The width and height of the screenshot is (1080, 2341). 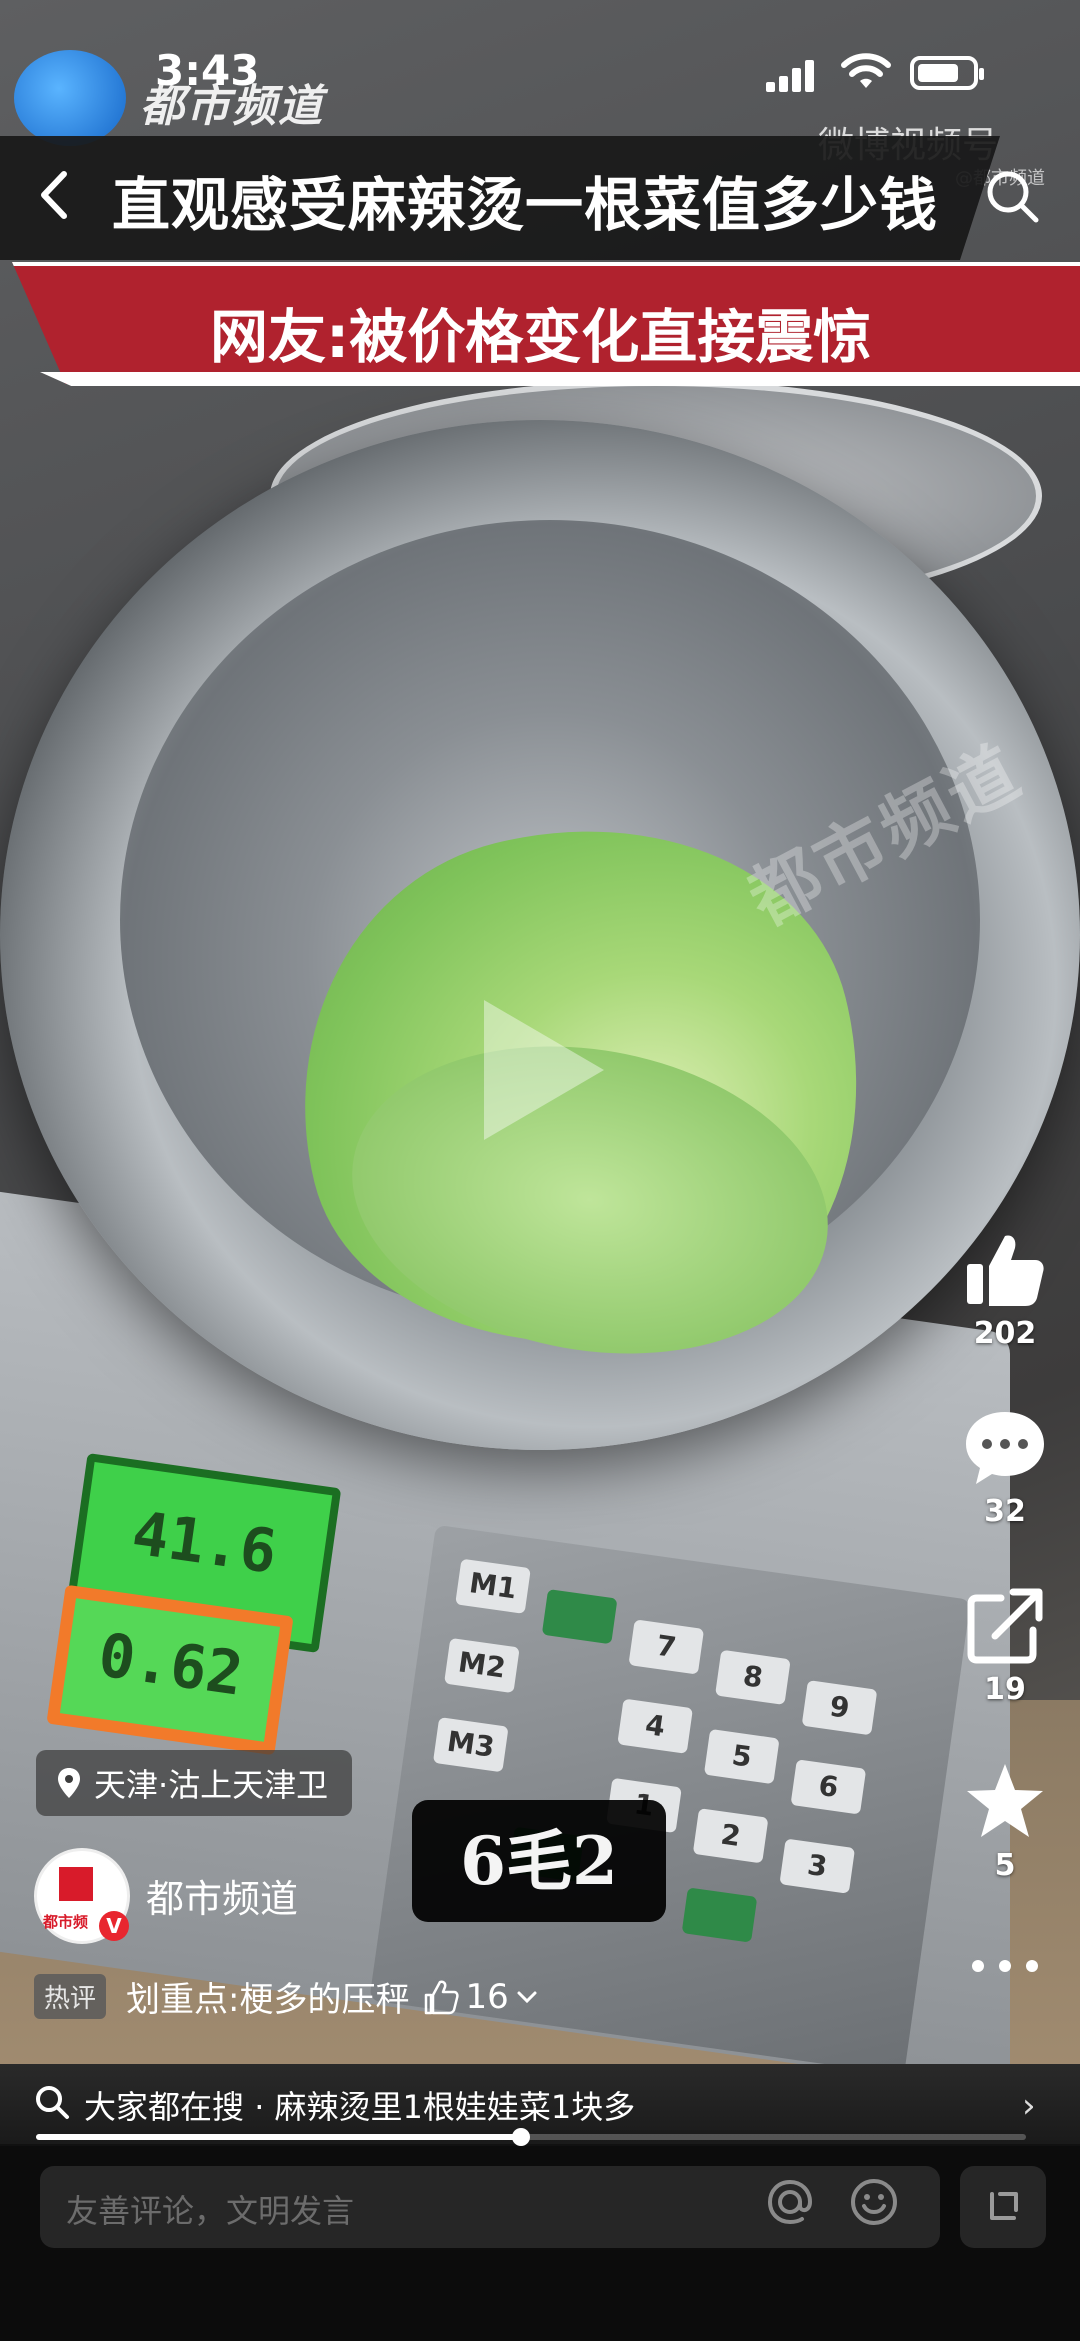 I want to click on search-suggestion-query: 麻辣烫里1根娃娃菜1块多, so click(x=455, y=2107).